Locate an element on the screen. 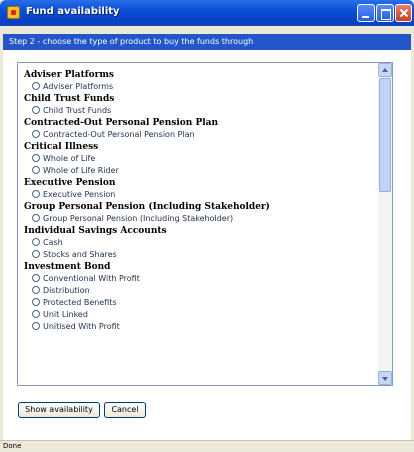 This screenshot has width=414, height=452. option-cash: Cash is located at coordinates (202, 243).